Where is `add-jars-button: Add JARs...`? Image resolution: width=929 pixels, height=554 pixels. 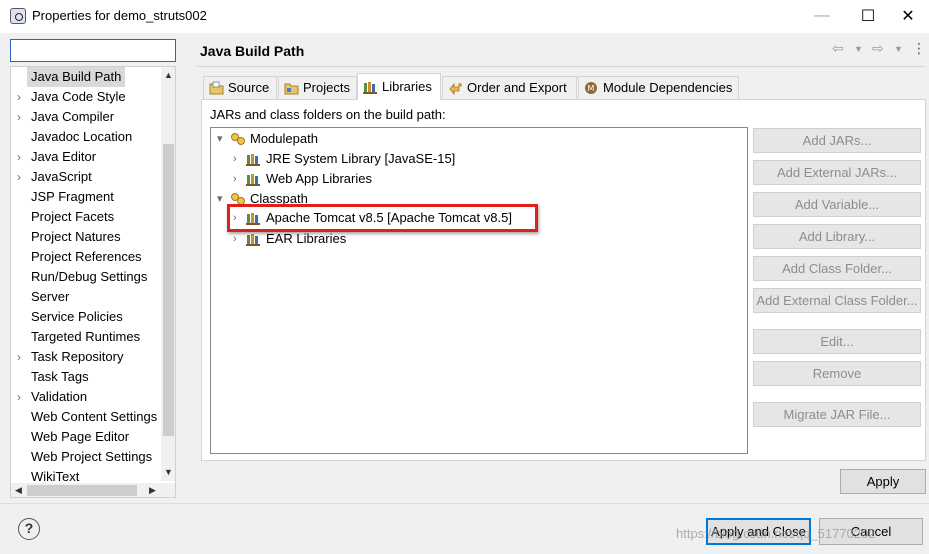
add-jars-button: Add JARs... is located at coordinates (837, 140).